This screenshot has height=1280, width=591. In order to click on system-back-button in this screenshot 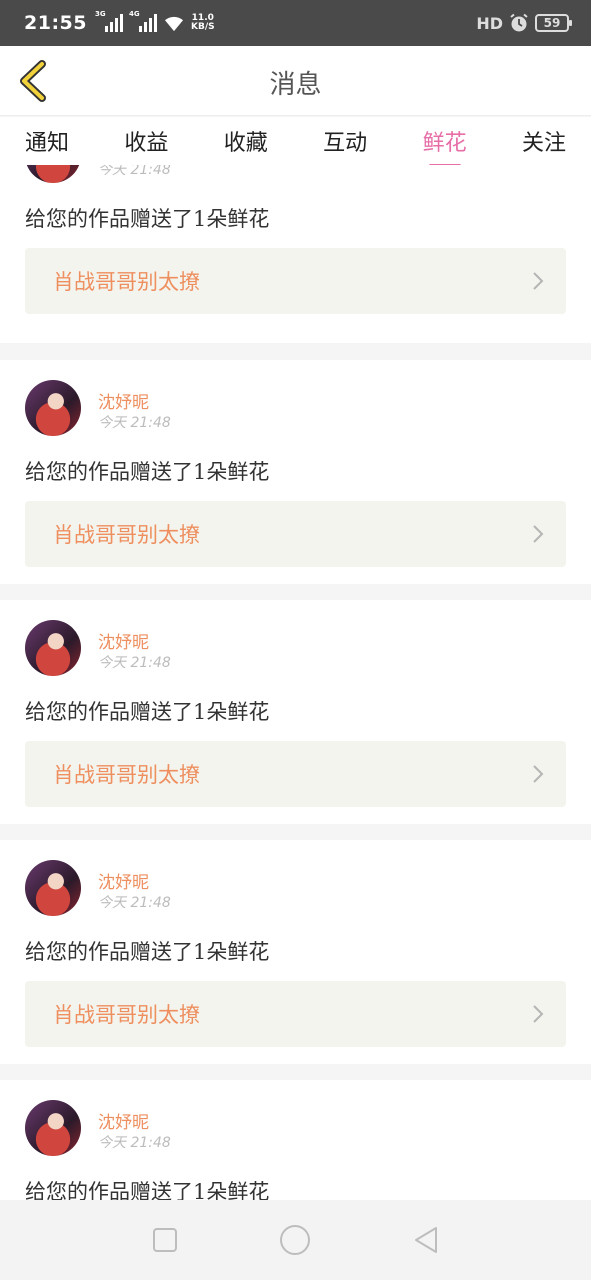, I will do `click(426, 1240)`.